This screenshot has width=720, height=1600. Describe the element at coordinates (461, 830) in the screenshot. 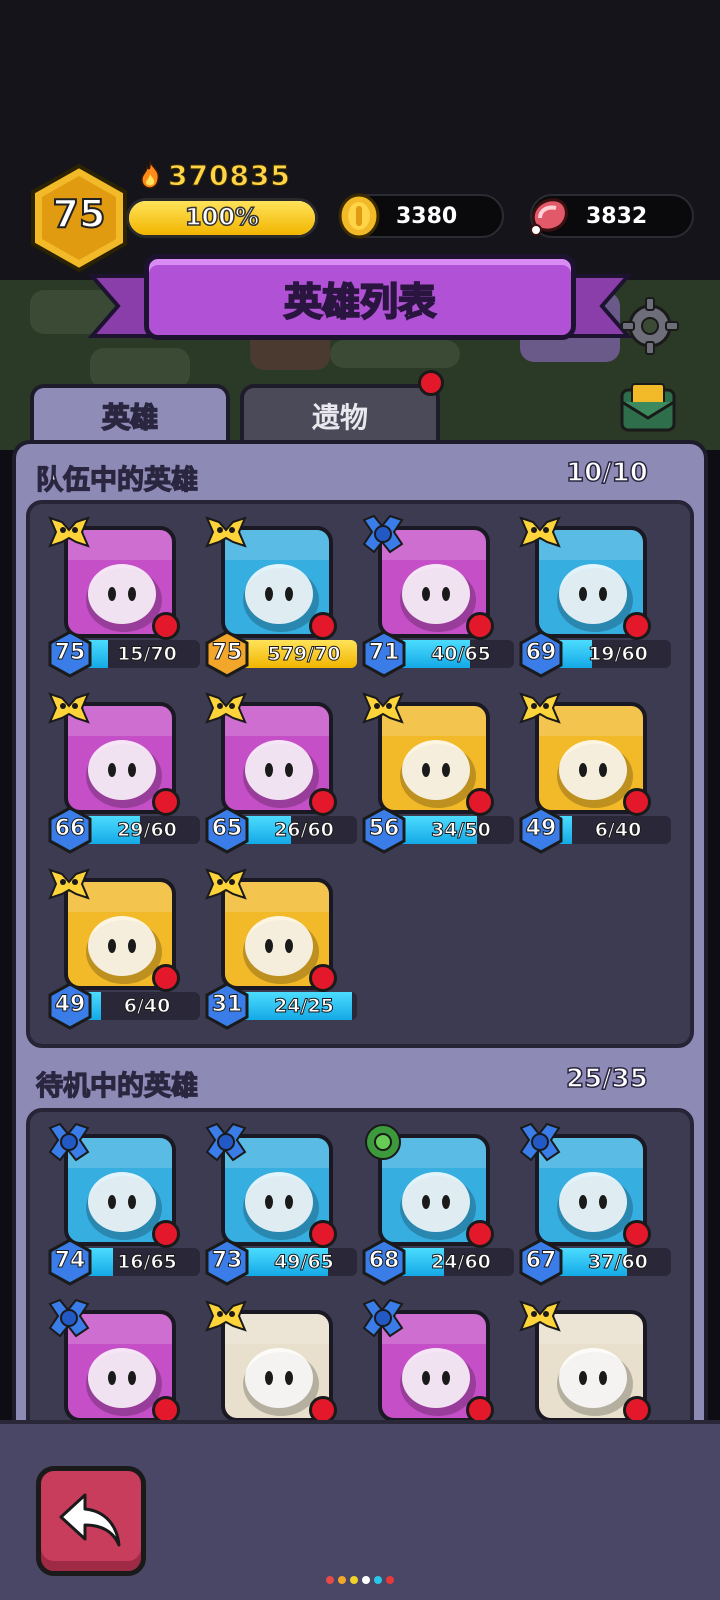

I see `hero-progress-text: 34/50` at that location.